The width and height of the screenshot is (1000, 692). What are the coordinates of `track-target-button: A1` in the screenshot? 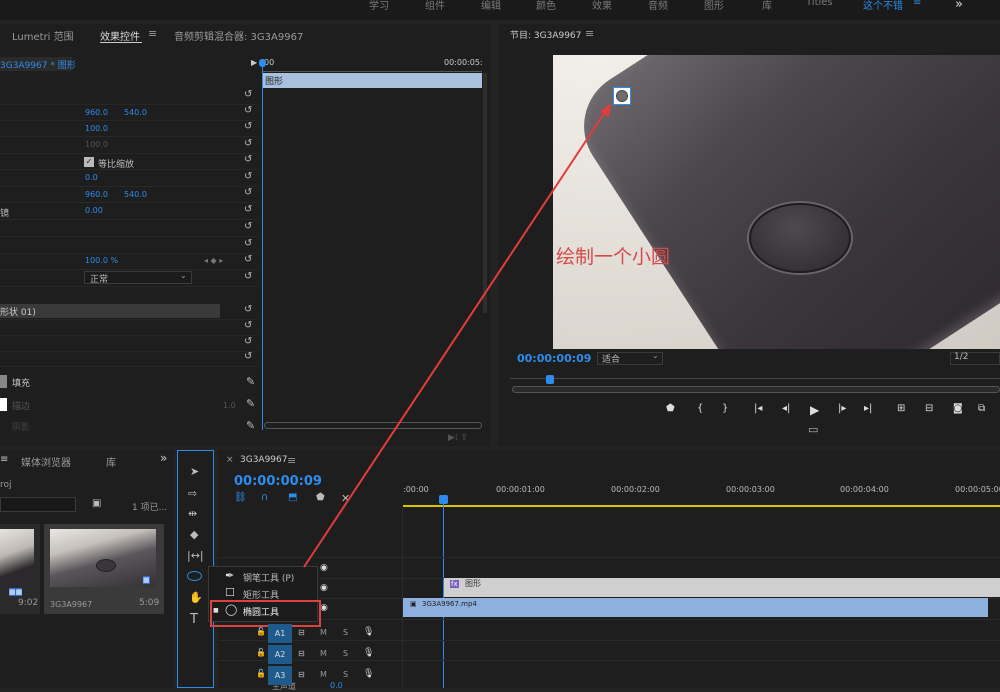 It's located at (280, 633).